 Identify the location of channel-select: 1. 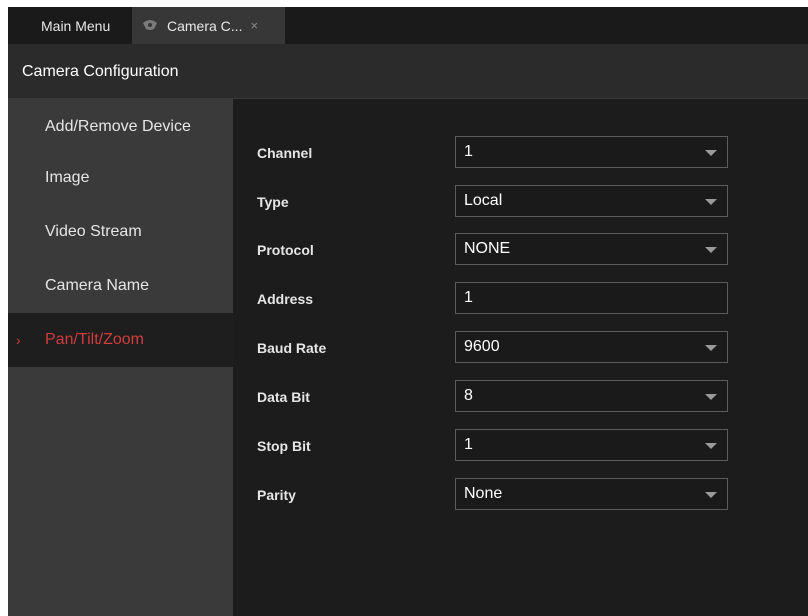
(591, 152).